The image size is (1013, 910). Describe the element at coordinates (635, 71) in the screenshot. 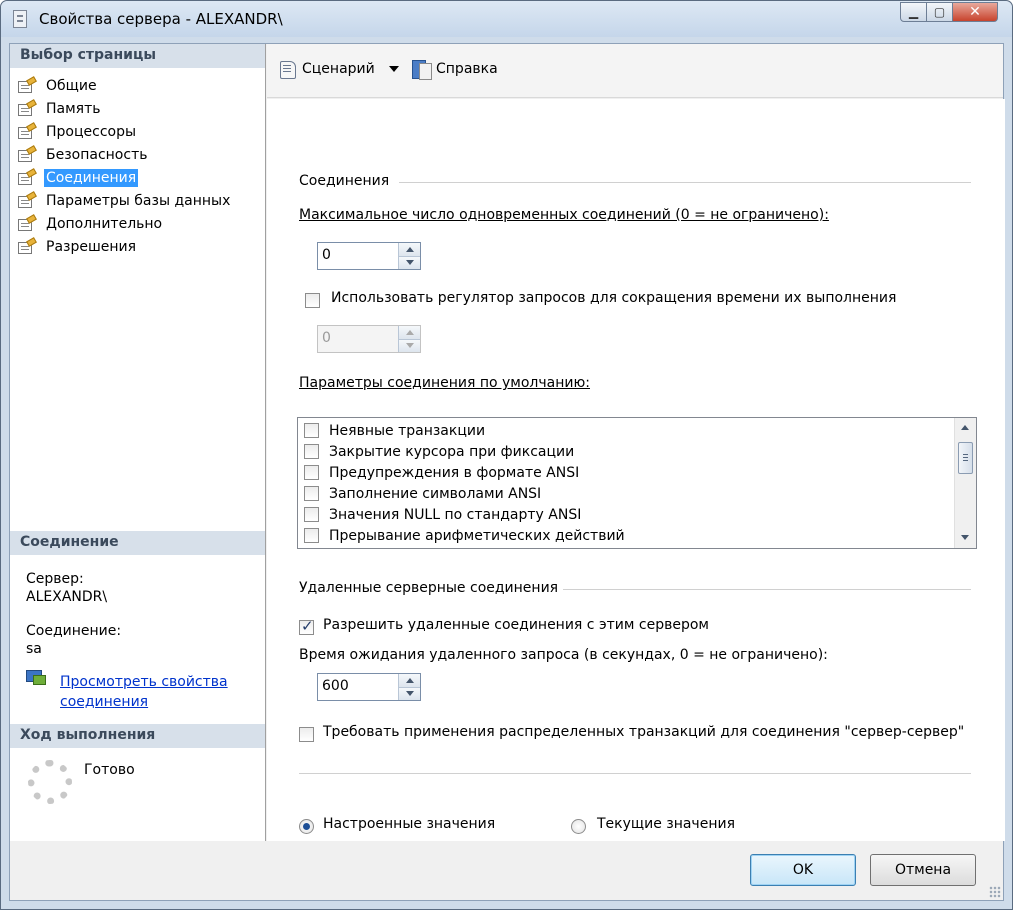

I see `toolbar: Сценарий Справка` at that location.